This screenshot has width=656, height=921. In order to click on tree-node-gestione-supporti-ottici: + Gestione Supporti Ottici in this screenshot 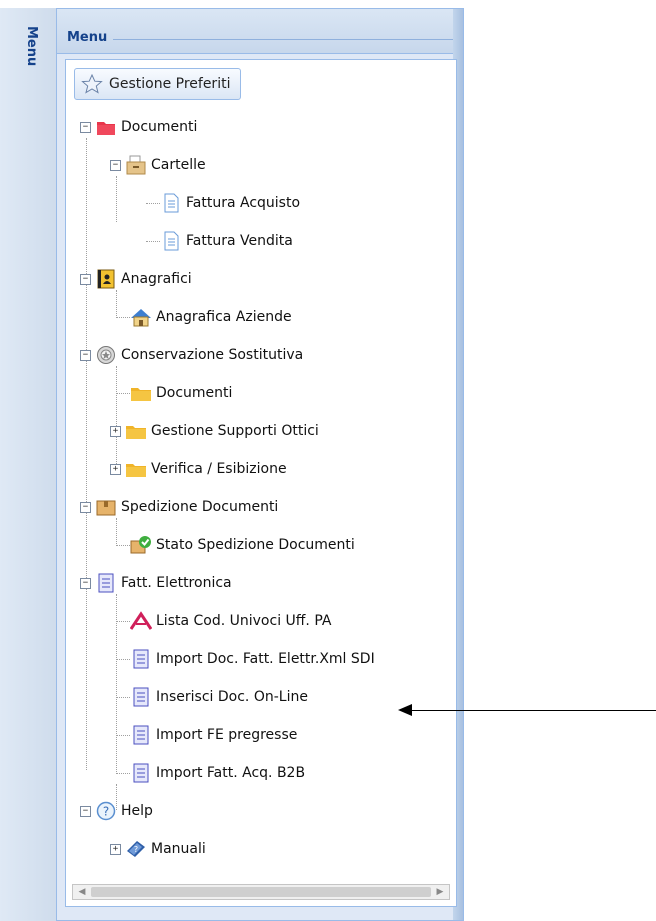, I will do `click(214, 431)`.